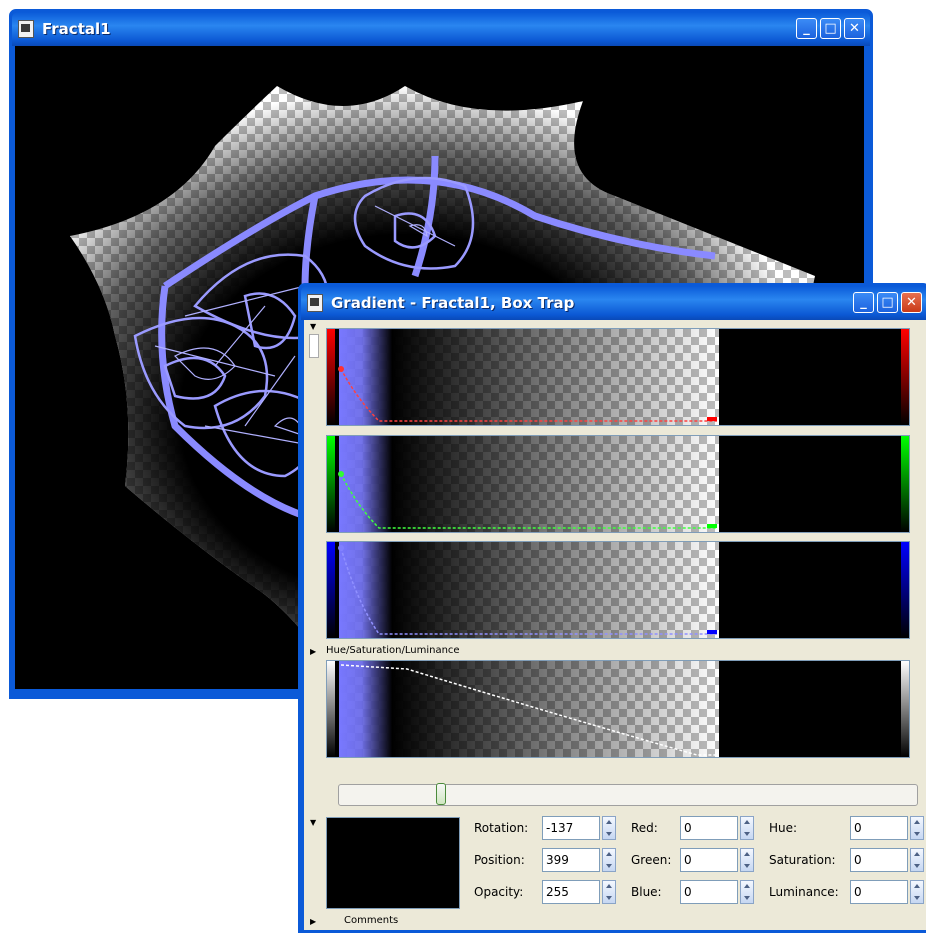 The height and width of the screenshot is (933, 926). Describe the element at coordinates (783, 828) in the screenshot. I see `hue-label: Hue:` at that location.